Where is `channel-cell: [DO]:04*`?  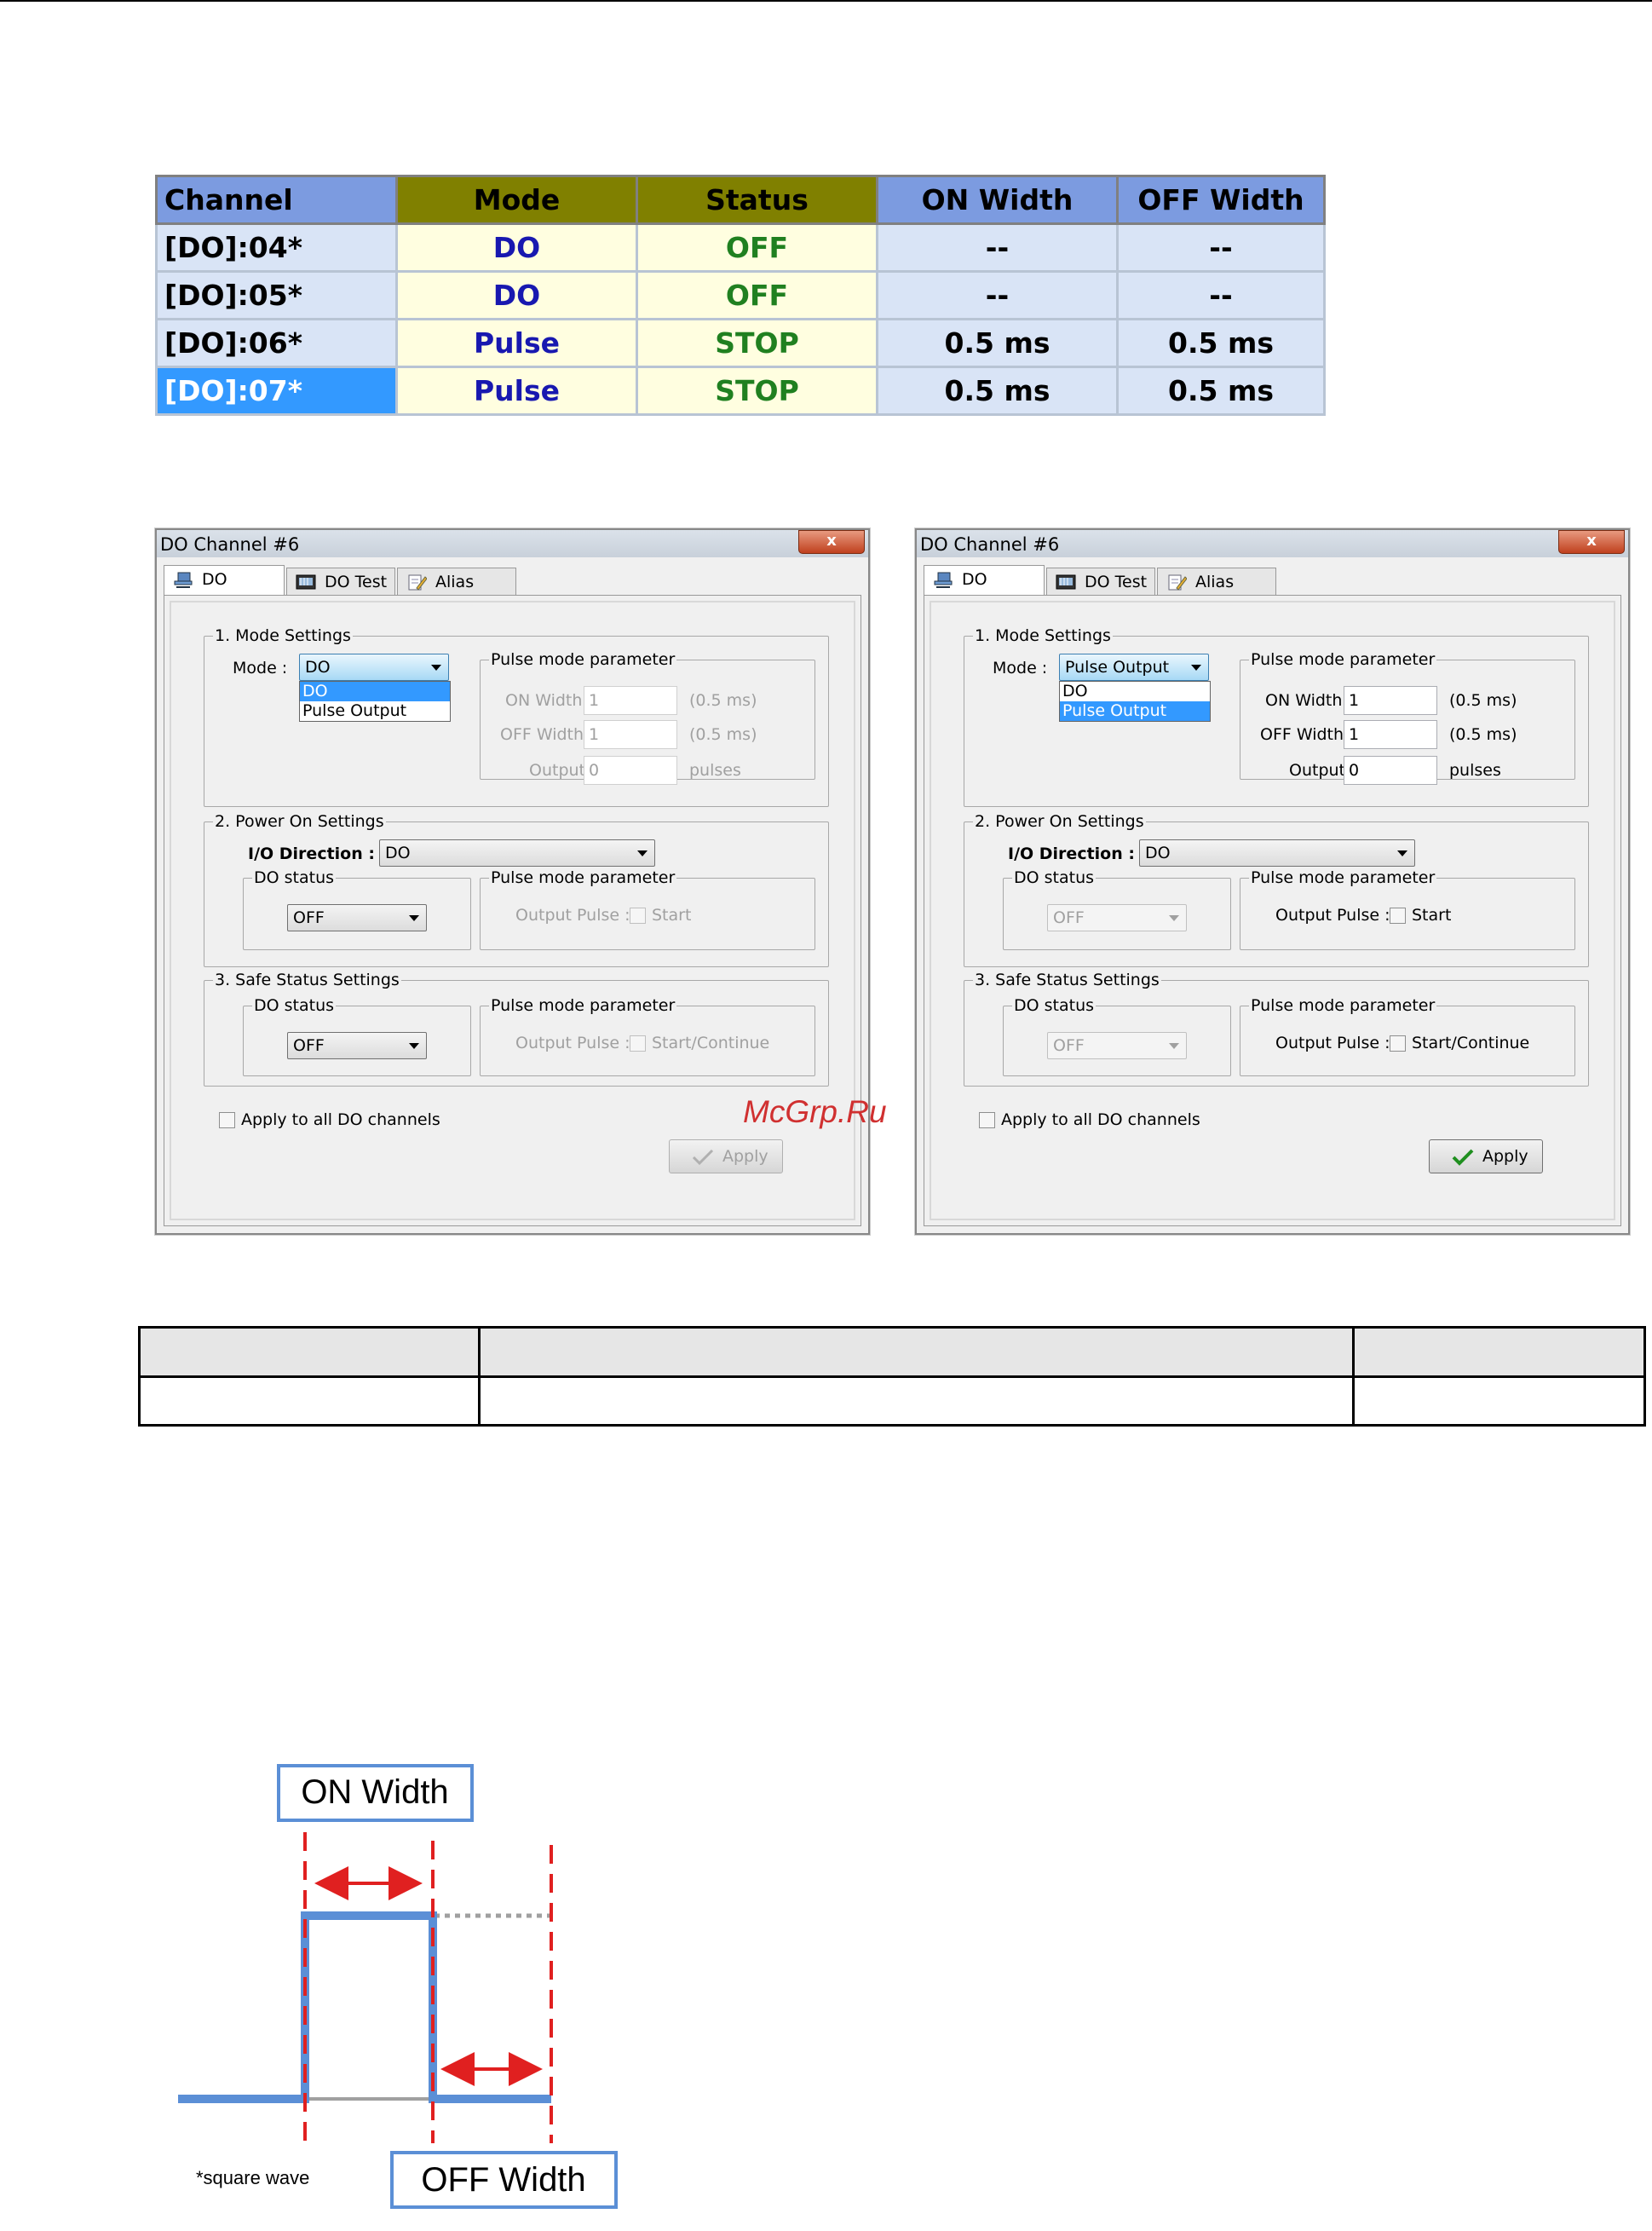
channel-cell: [DO]:04* is located at coordinates (276, 247).